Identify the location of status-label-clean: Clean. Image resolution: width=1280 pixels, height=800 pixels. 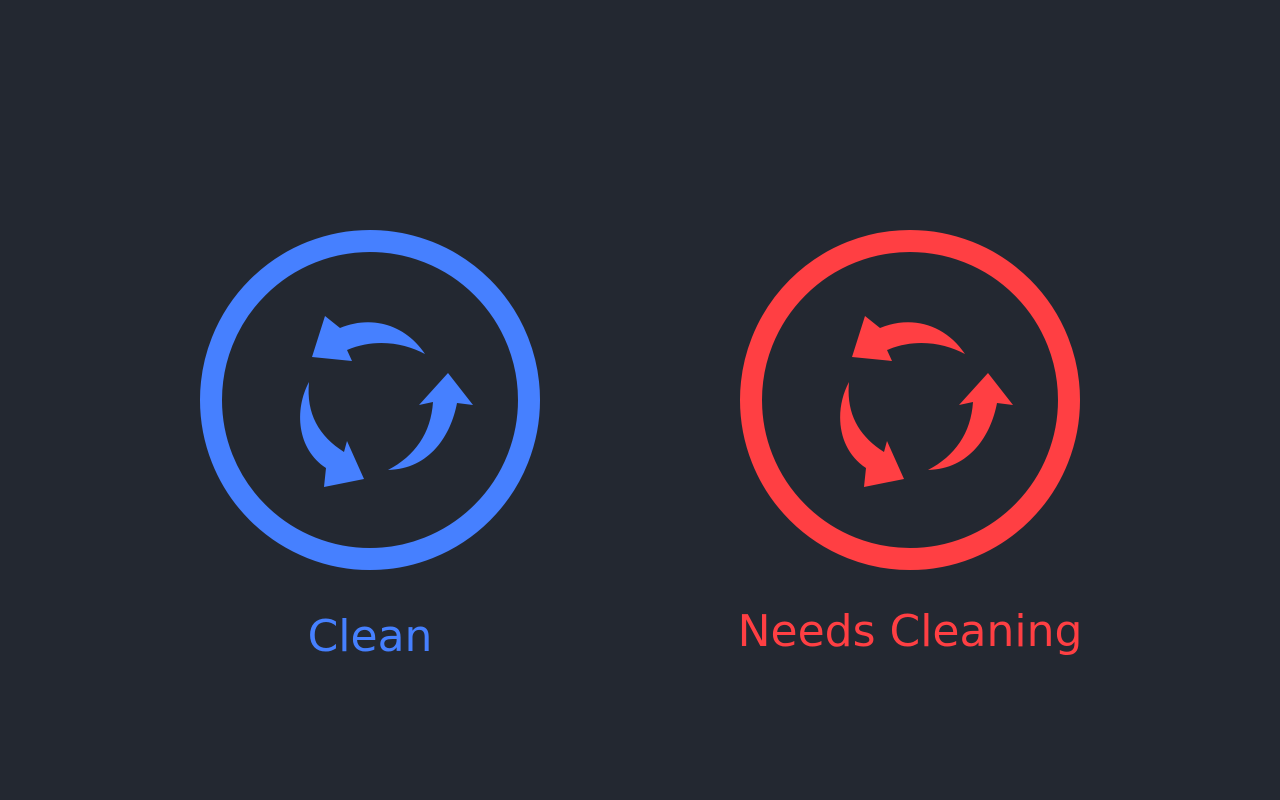
(370, 636).